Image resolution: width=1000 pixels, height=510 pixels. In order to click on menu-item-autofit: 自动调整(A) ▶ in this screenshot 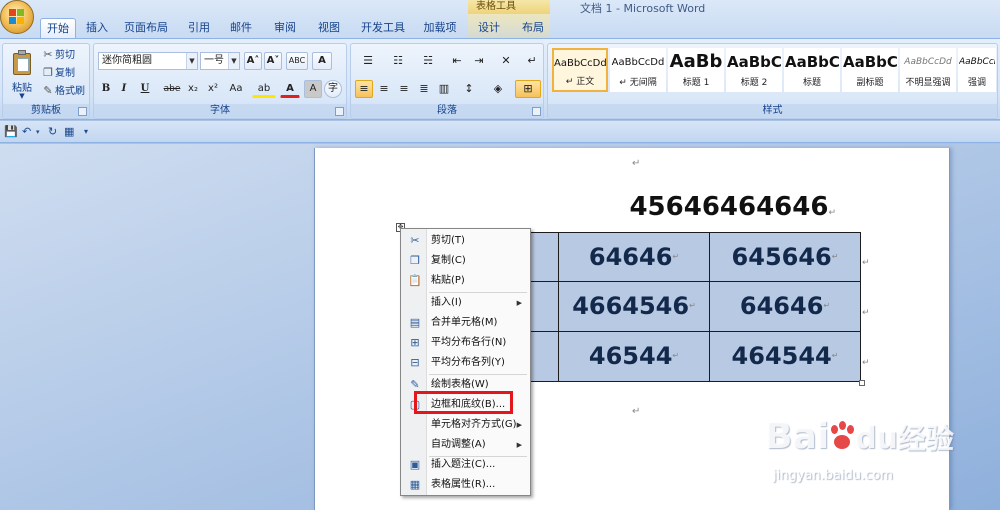, I will do `click(465, 445)`.